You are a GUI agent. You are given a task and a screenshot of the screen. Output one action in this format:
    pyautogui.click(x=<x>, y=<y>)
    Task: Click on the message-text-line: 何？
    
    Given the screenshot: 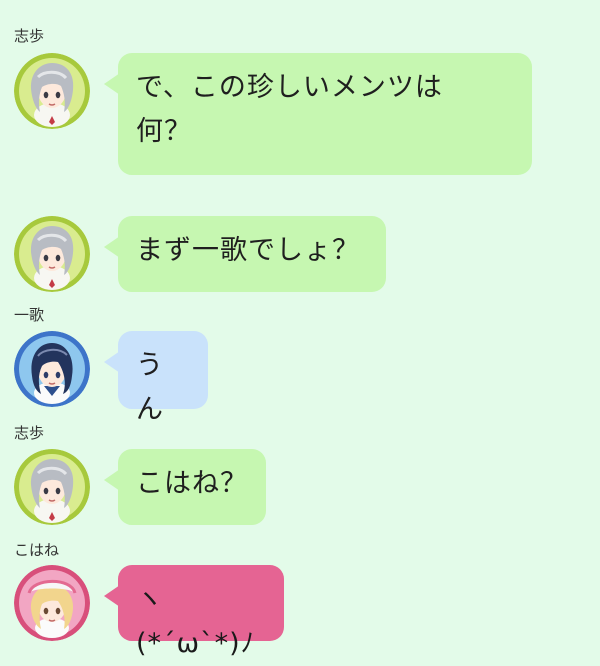 What is the action you would take?
    pyautogui.click(x=164, y=131)
    